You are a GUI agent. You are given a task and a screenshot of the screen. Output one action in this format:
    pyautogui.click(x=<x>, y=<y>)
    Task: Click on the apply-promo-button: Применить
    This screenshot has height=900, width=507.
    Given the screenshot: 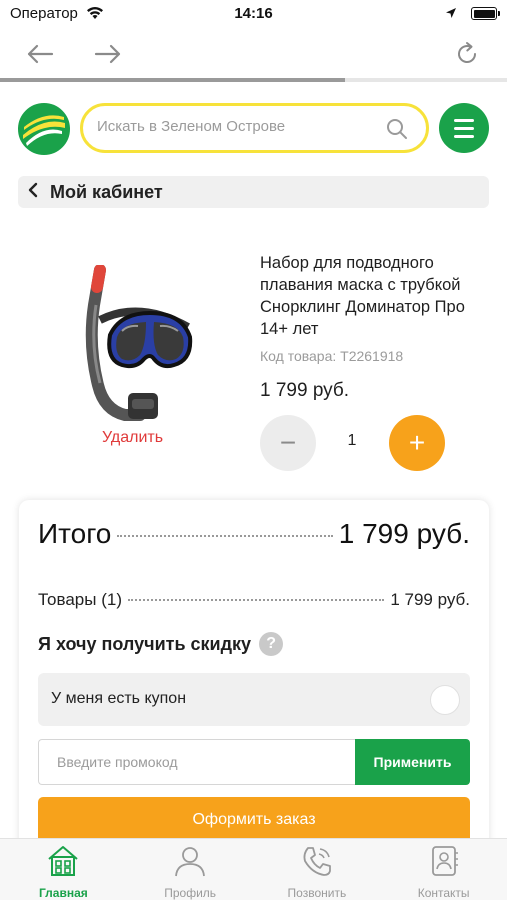 What is the action you would take?
    pyautogui.click(x=412, y=762)
    